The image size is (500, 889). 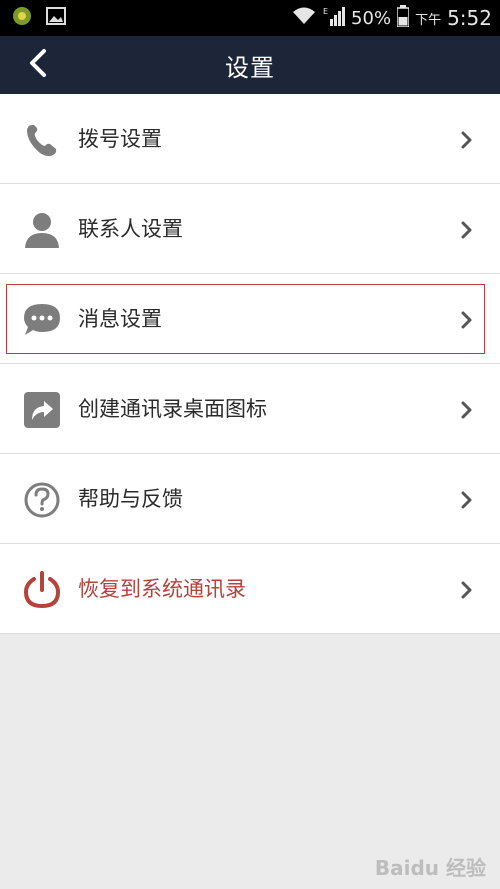 What do you see at coordinates (250, 18) in the screenshot?
I see `status-bar: E 50% 下午 5:52` at bounding box center [250, 18].